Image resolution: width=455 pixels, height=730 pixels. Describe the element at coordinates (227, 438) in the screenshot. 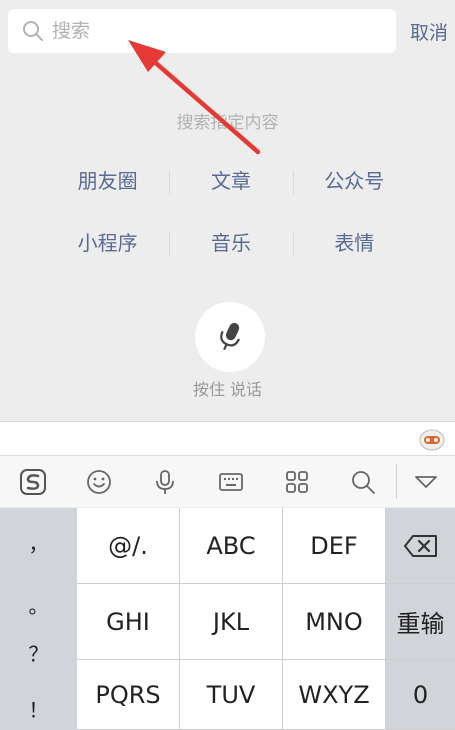

I see `keyboard-candidate-bar` at that location.